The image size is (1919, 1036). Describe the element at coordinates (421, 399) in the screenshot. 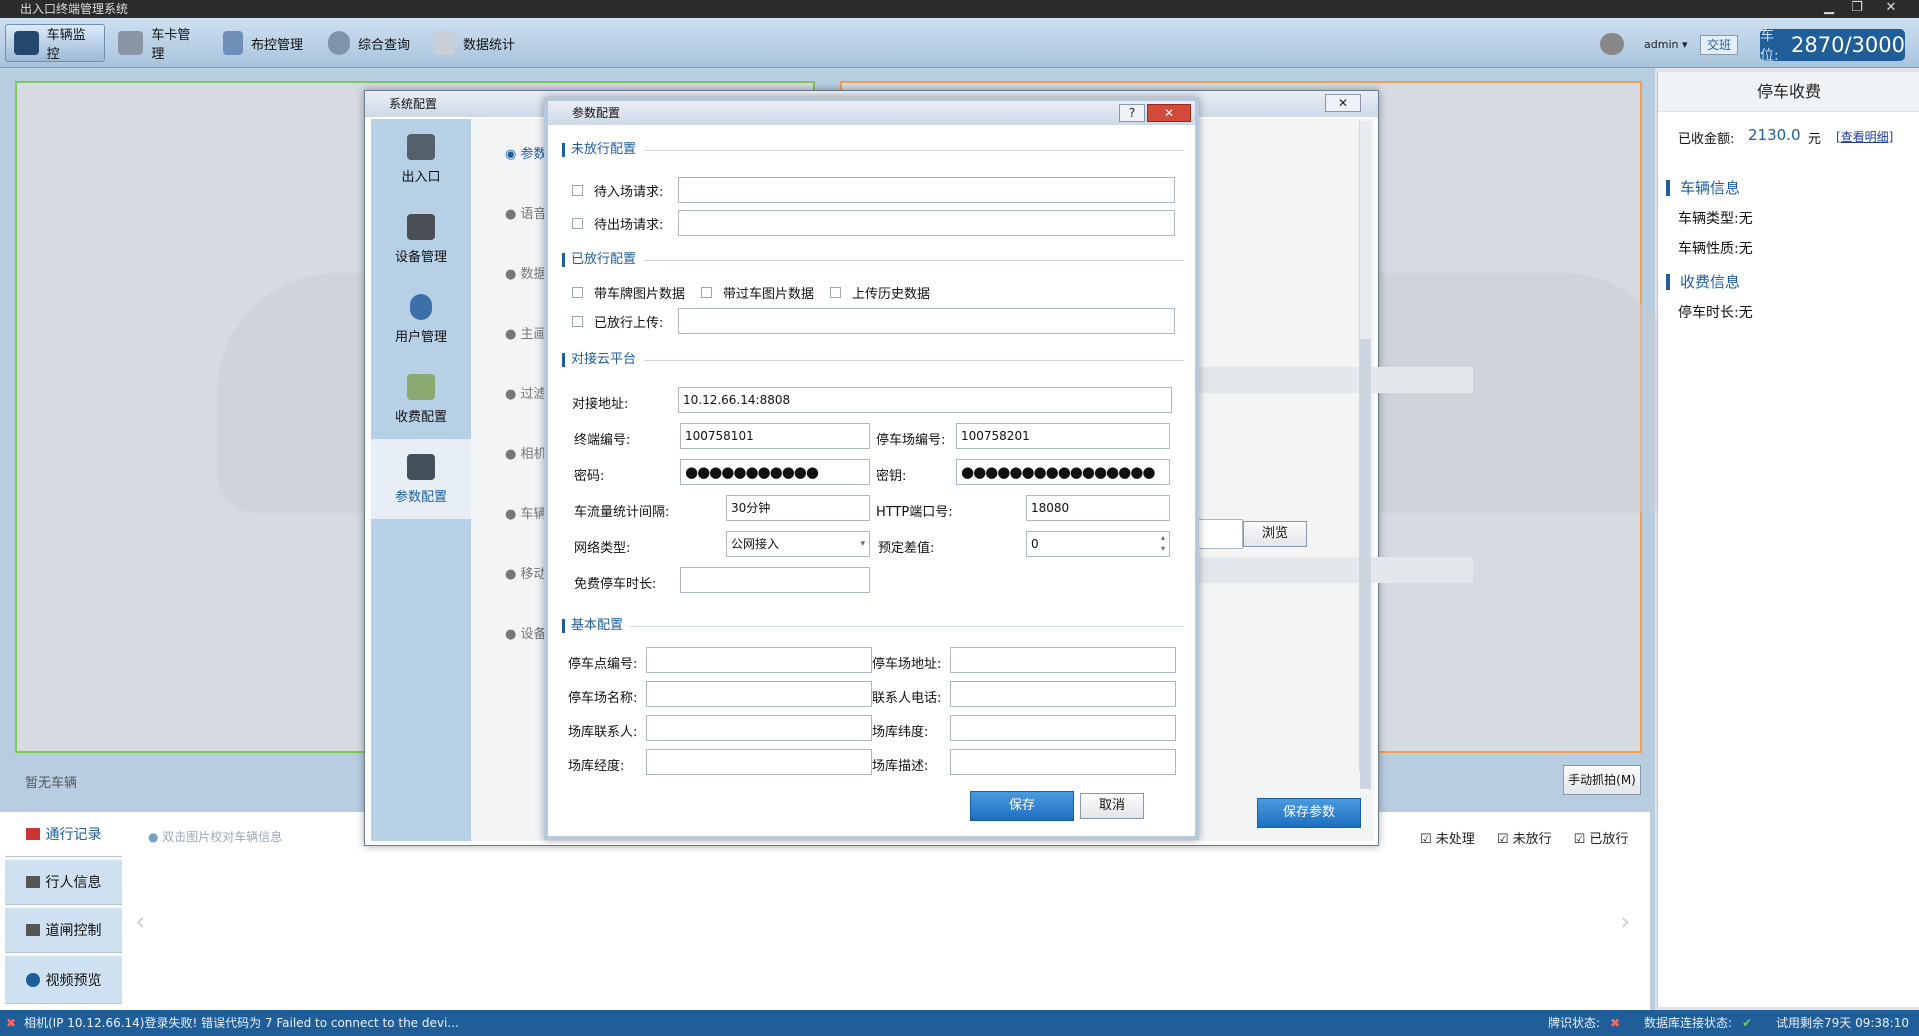

I see `nav-fee-config: 收费配置` at that location.